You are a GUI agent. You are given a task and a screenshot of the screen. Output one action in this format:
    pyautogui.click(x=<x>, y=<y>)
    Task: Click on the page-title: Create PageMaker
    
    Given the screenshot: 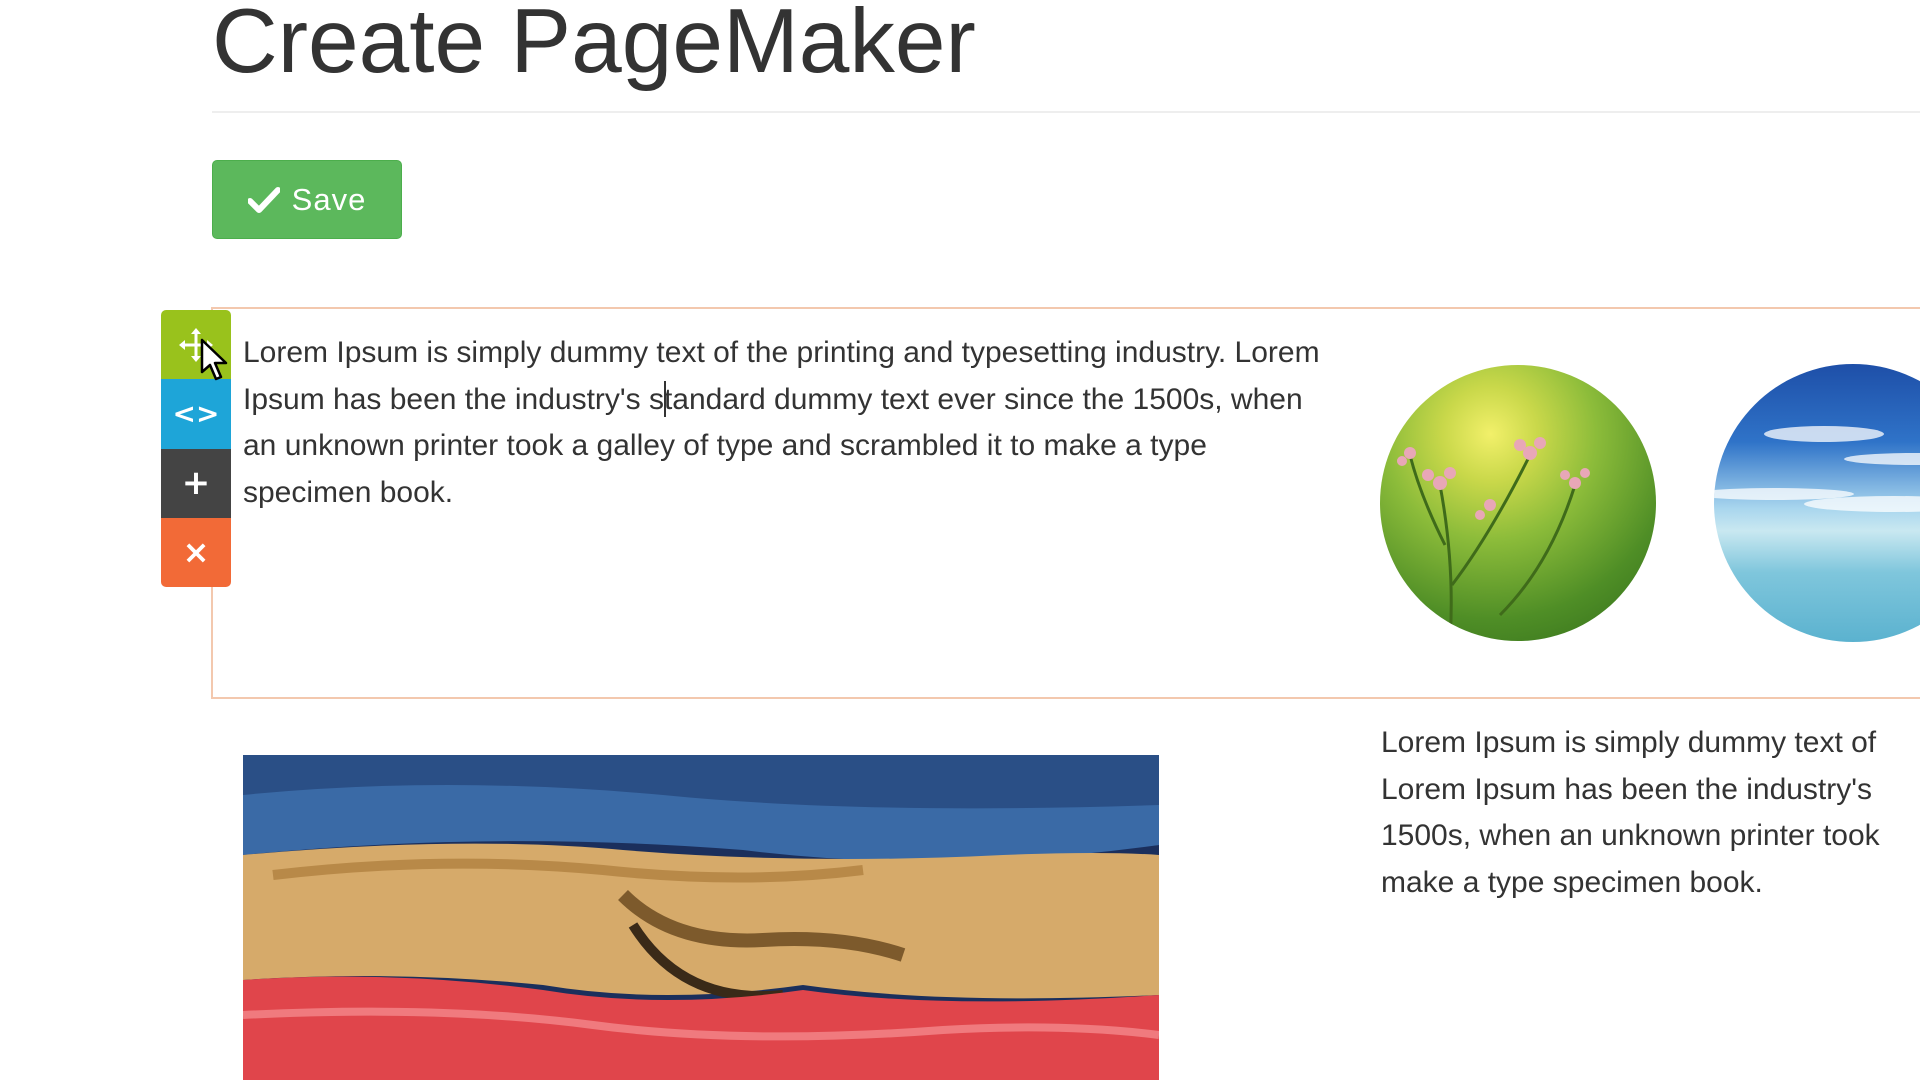 What is the action you would take?
    pyautogui.click(x=594, y=46)
    